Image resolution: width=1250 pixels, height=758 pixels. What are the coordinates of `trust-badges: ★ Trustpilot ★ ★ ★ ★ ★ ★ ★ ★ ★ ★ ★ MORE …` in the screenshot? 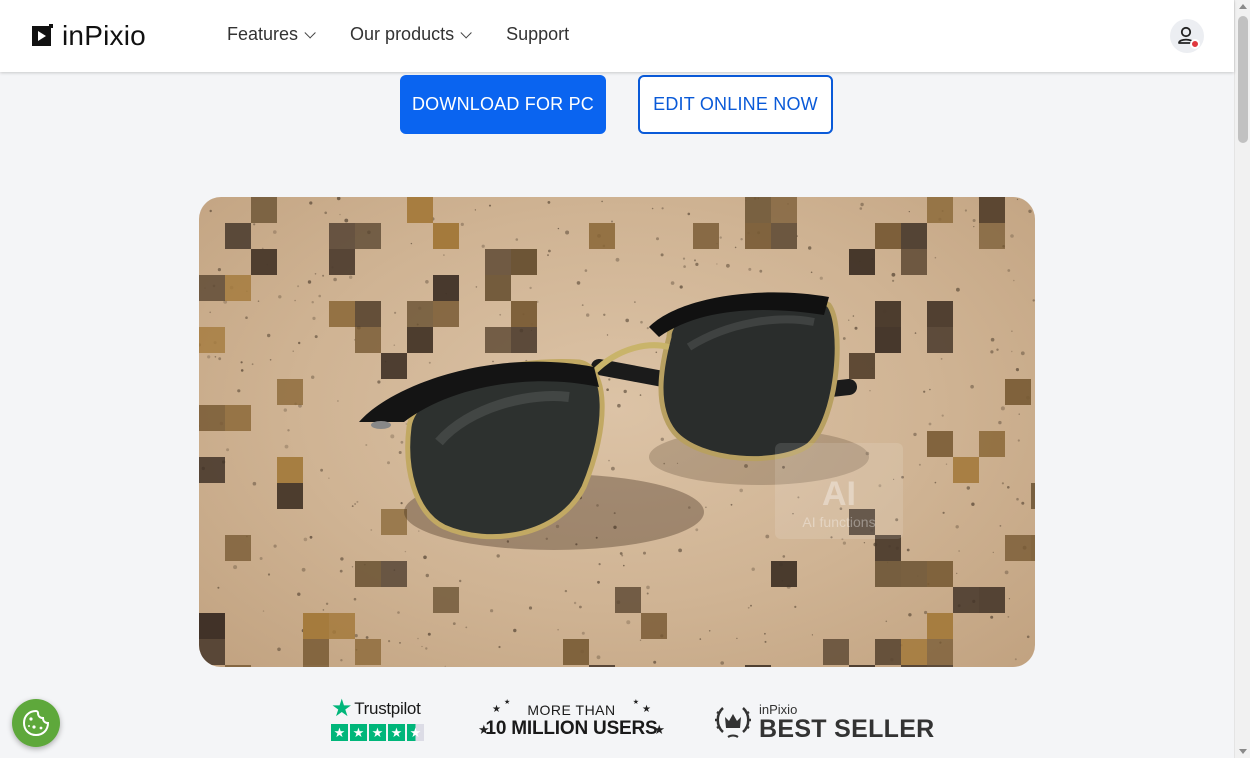 It's located at (617, 721).